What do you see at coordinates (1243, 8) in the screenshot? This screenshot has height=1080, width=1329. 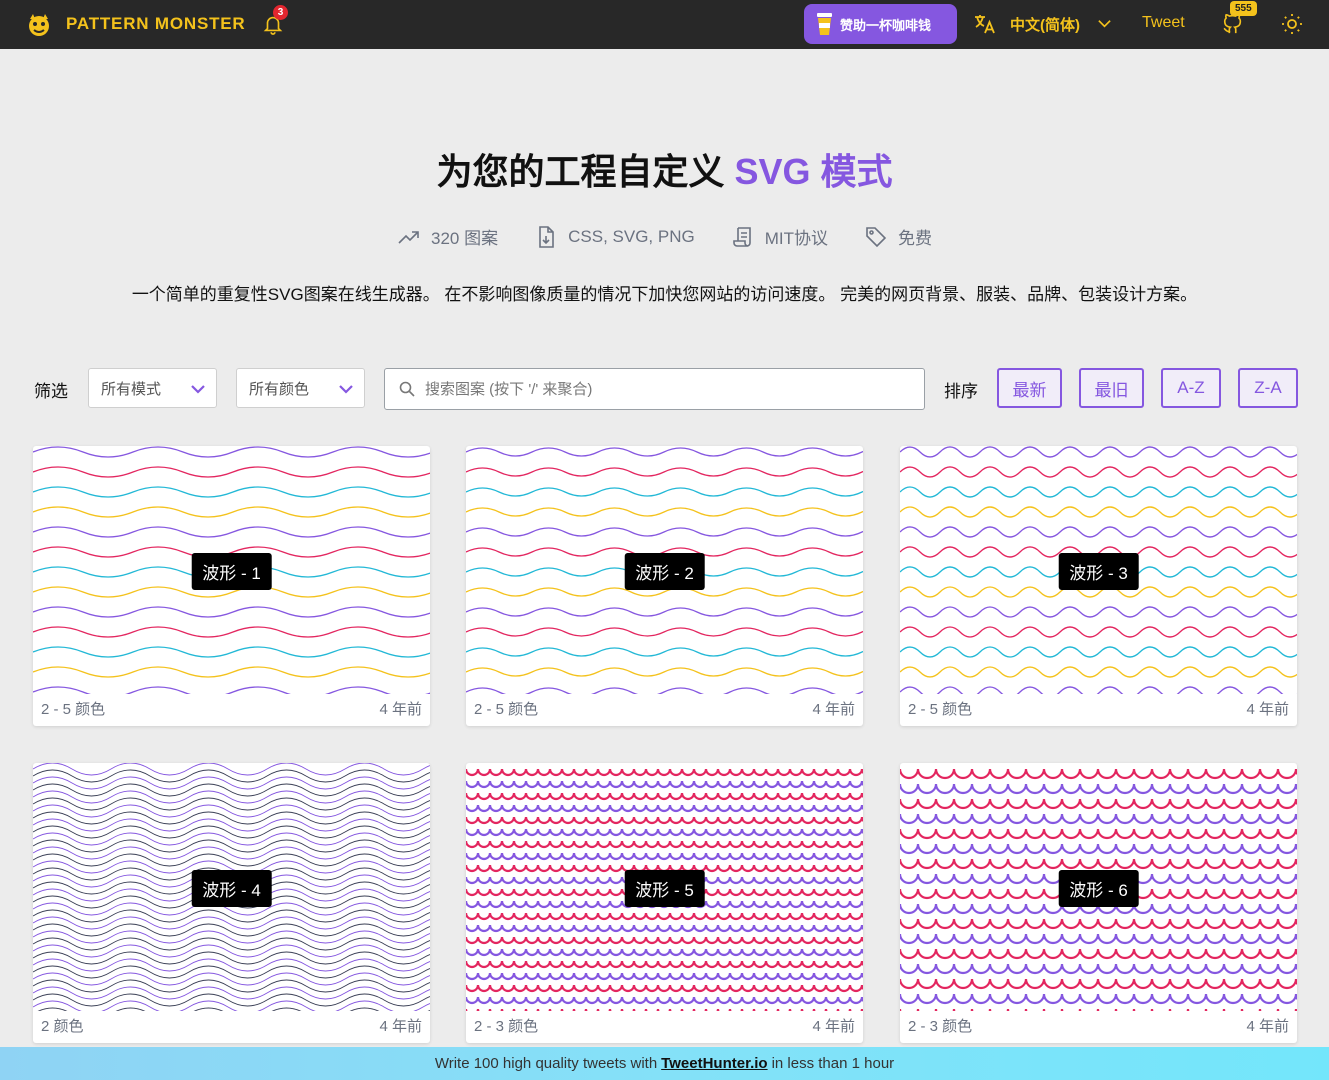 I see `github-stars-badge: 555` at bounding box center [1243, 8].